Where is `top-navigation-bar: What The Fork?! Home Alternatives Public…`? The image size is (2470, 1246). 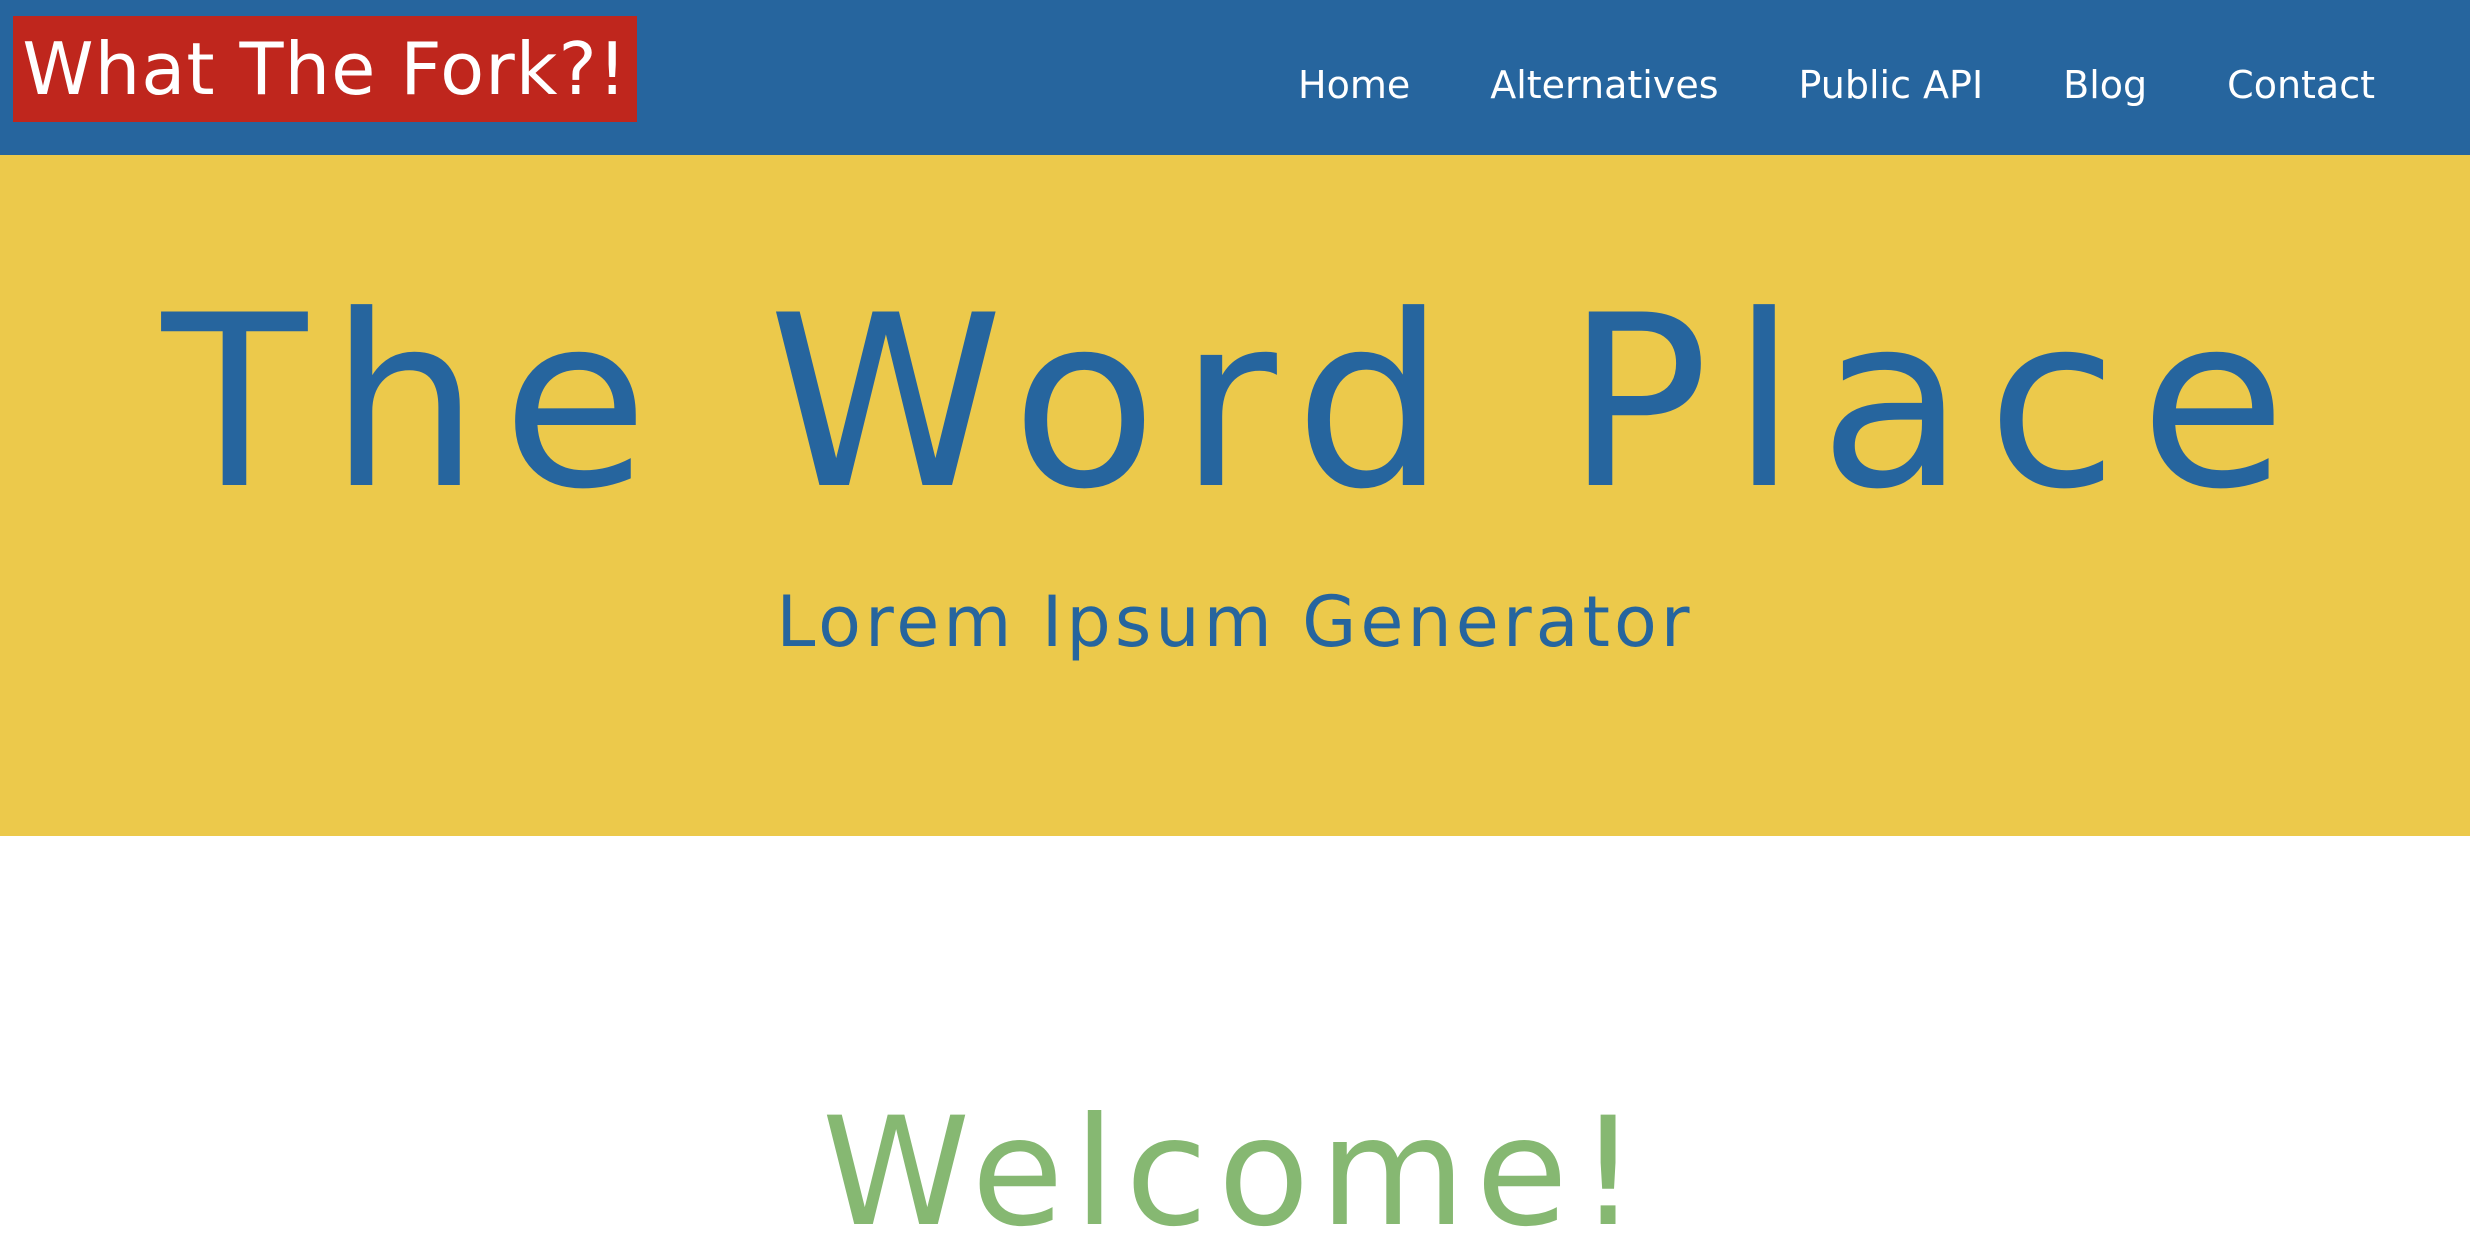 top-navigation-bar: What The Fork?! Home Alternatives Public… is located at coordinates (1235, 77).